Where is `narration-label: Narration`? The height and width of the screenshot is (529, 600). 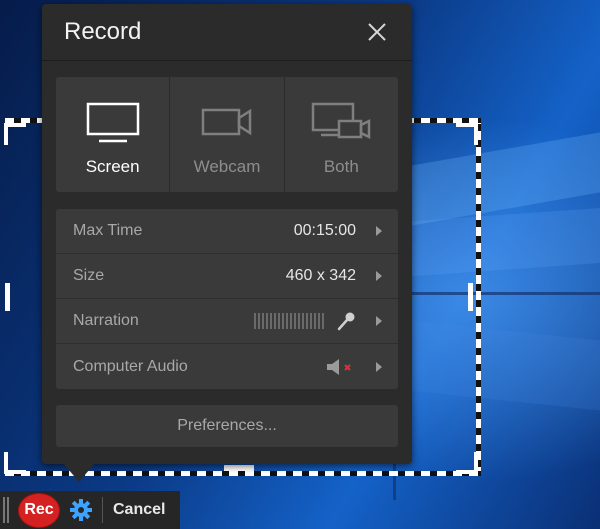
narration-label: Narration is located at coordinates (106, 320).